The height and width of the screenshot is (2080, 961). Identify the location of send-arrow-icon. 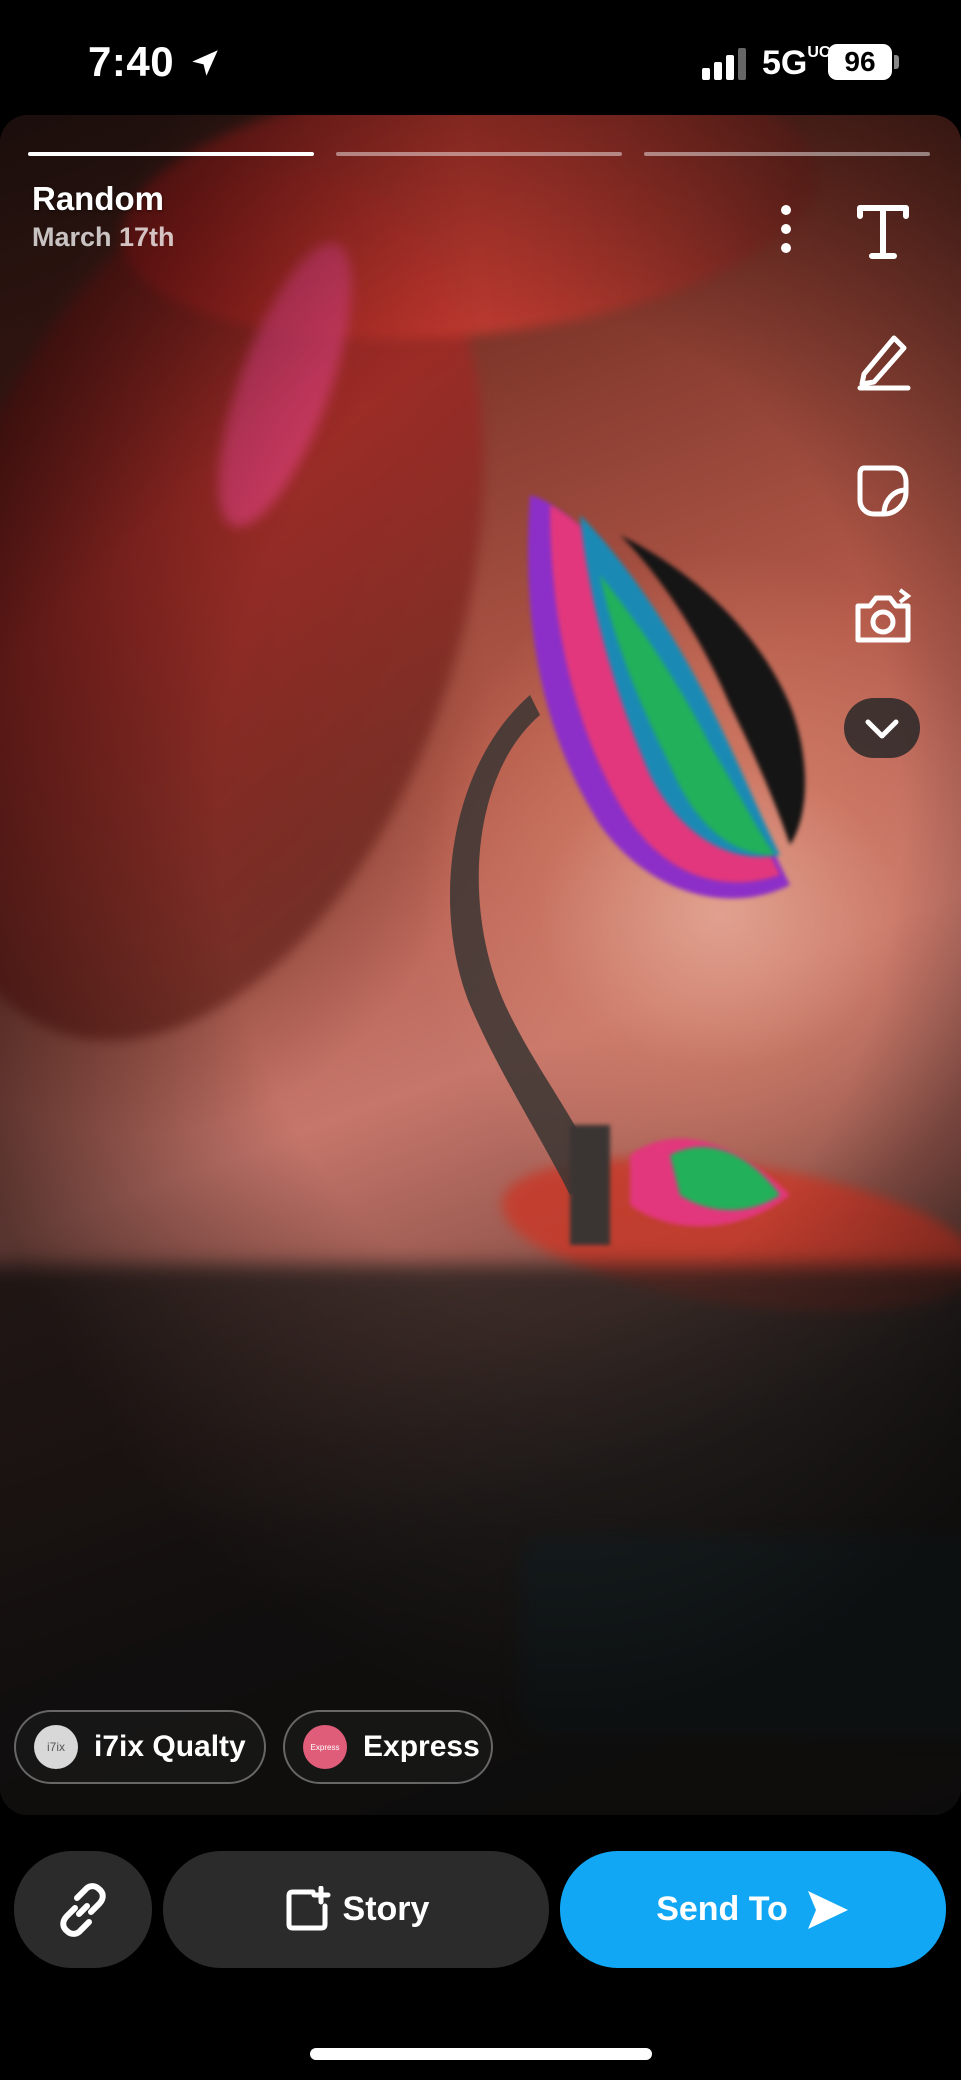
(827, 1909).